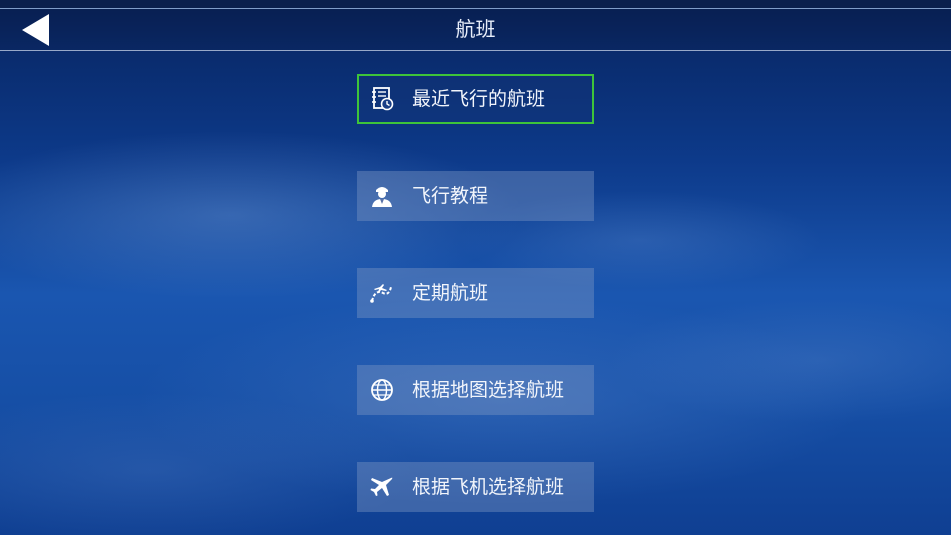 This screenshot has width=951, height=535. What do you see at coordinates (382, 487) in the screenshot?
I see `airplane-icon` at bounding box center [382, 487].